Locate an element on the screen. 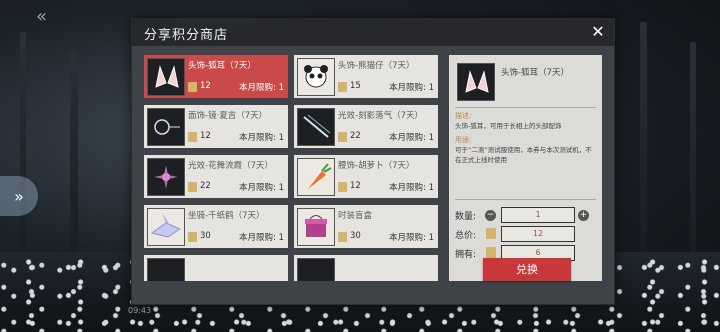 The image size is (720, 332). shop-item-card: 坐骑-千纸鹤（7天） 30 本月限购: 1 is located at coordinates (216, 226).